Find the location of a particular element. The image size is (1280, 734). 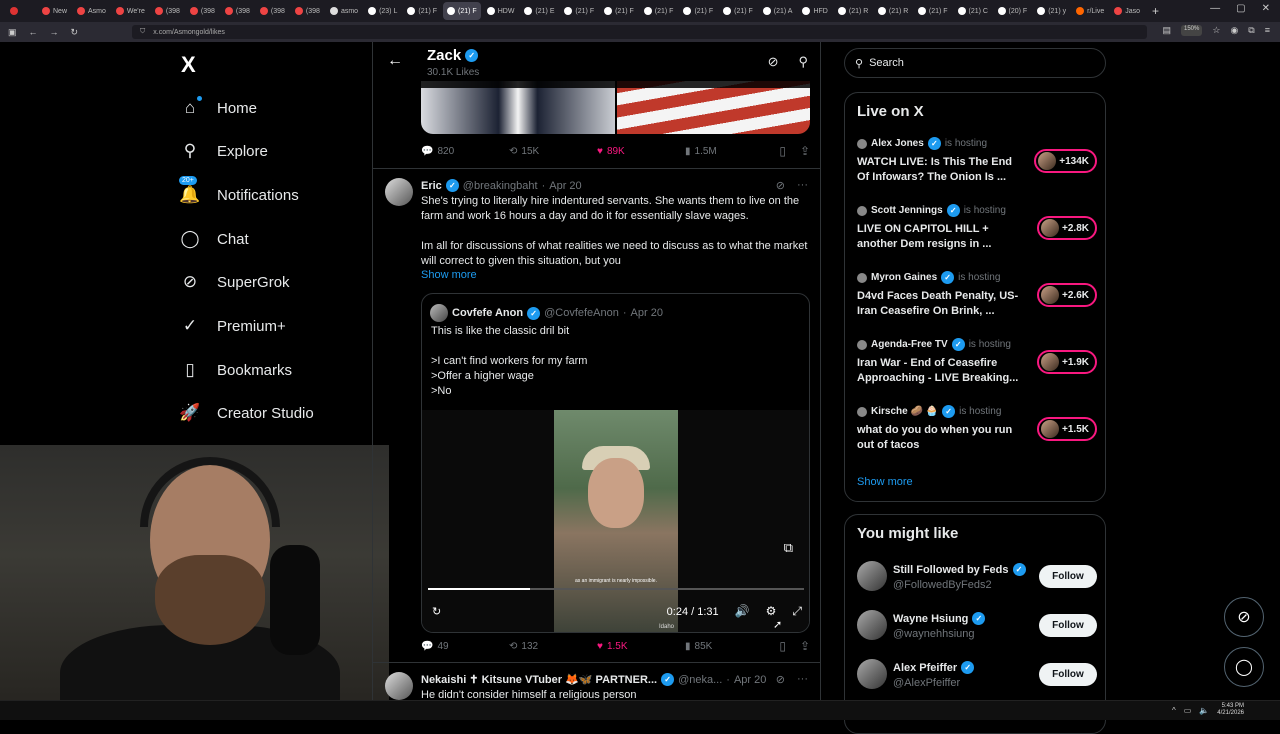

settings-gear-icon: ⚙ is located at coordinates (771, 611).